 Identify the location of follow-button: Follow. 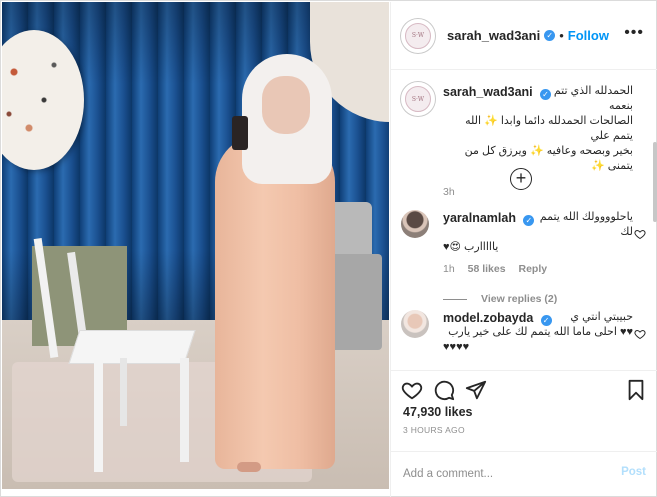
(588, 35).